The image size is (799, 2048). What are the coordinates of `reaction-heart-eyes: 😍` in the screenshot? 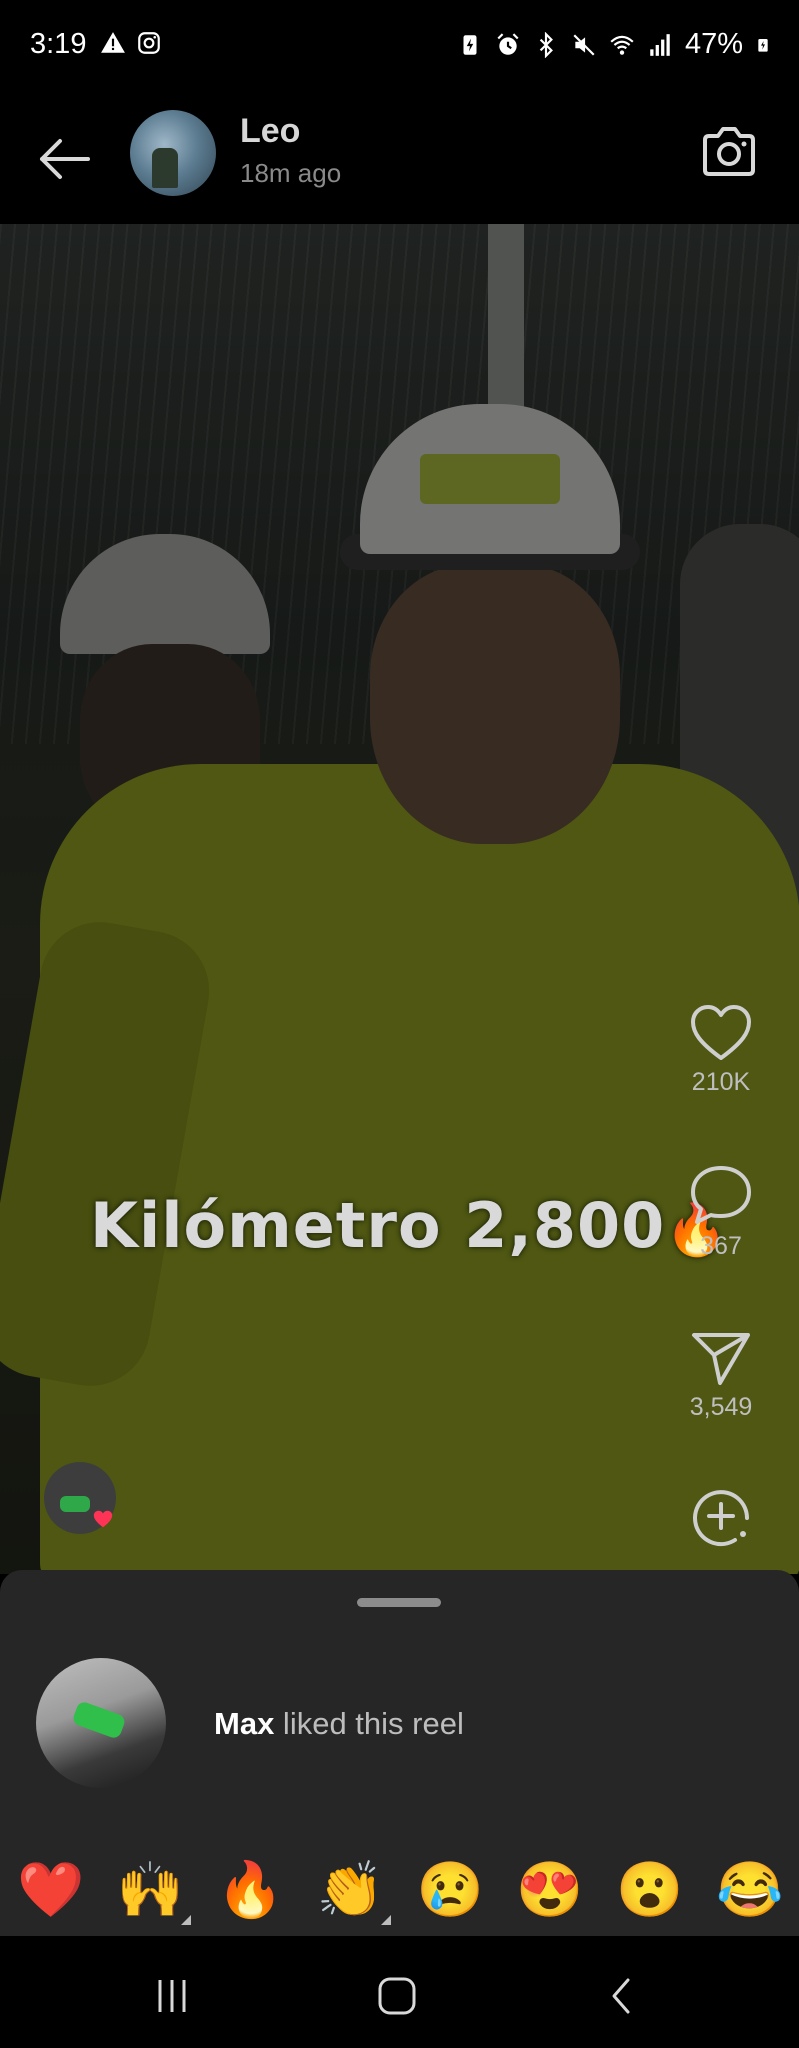 It's located at (549, 1890).